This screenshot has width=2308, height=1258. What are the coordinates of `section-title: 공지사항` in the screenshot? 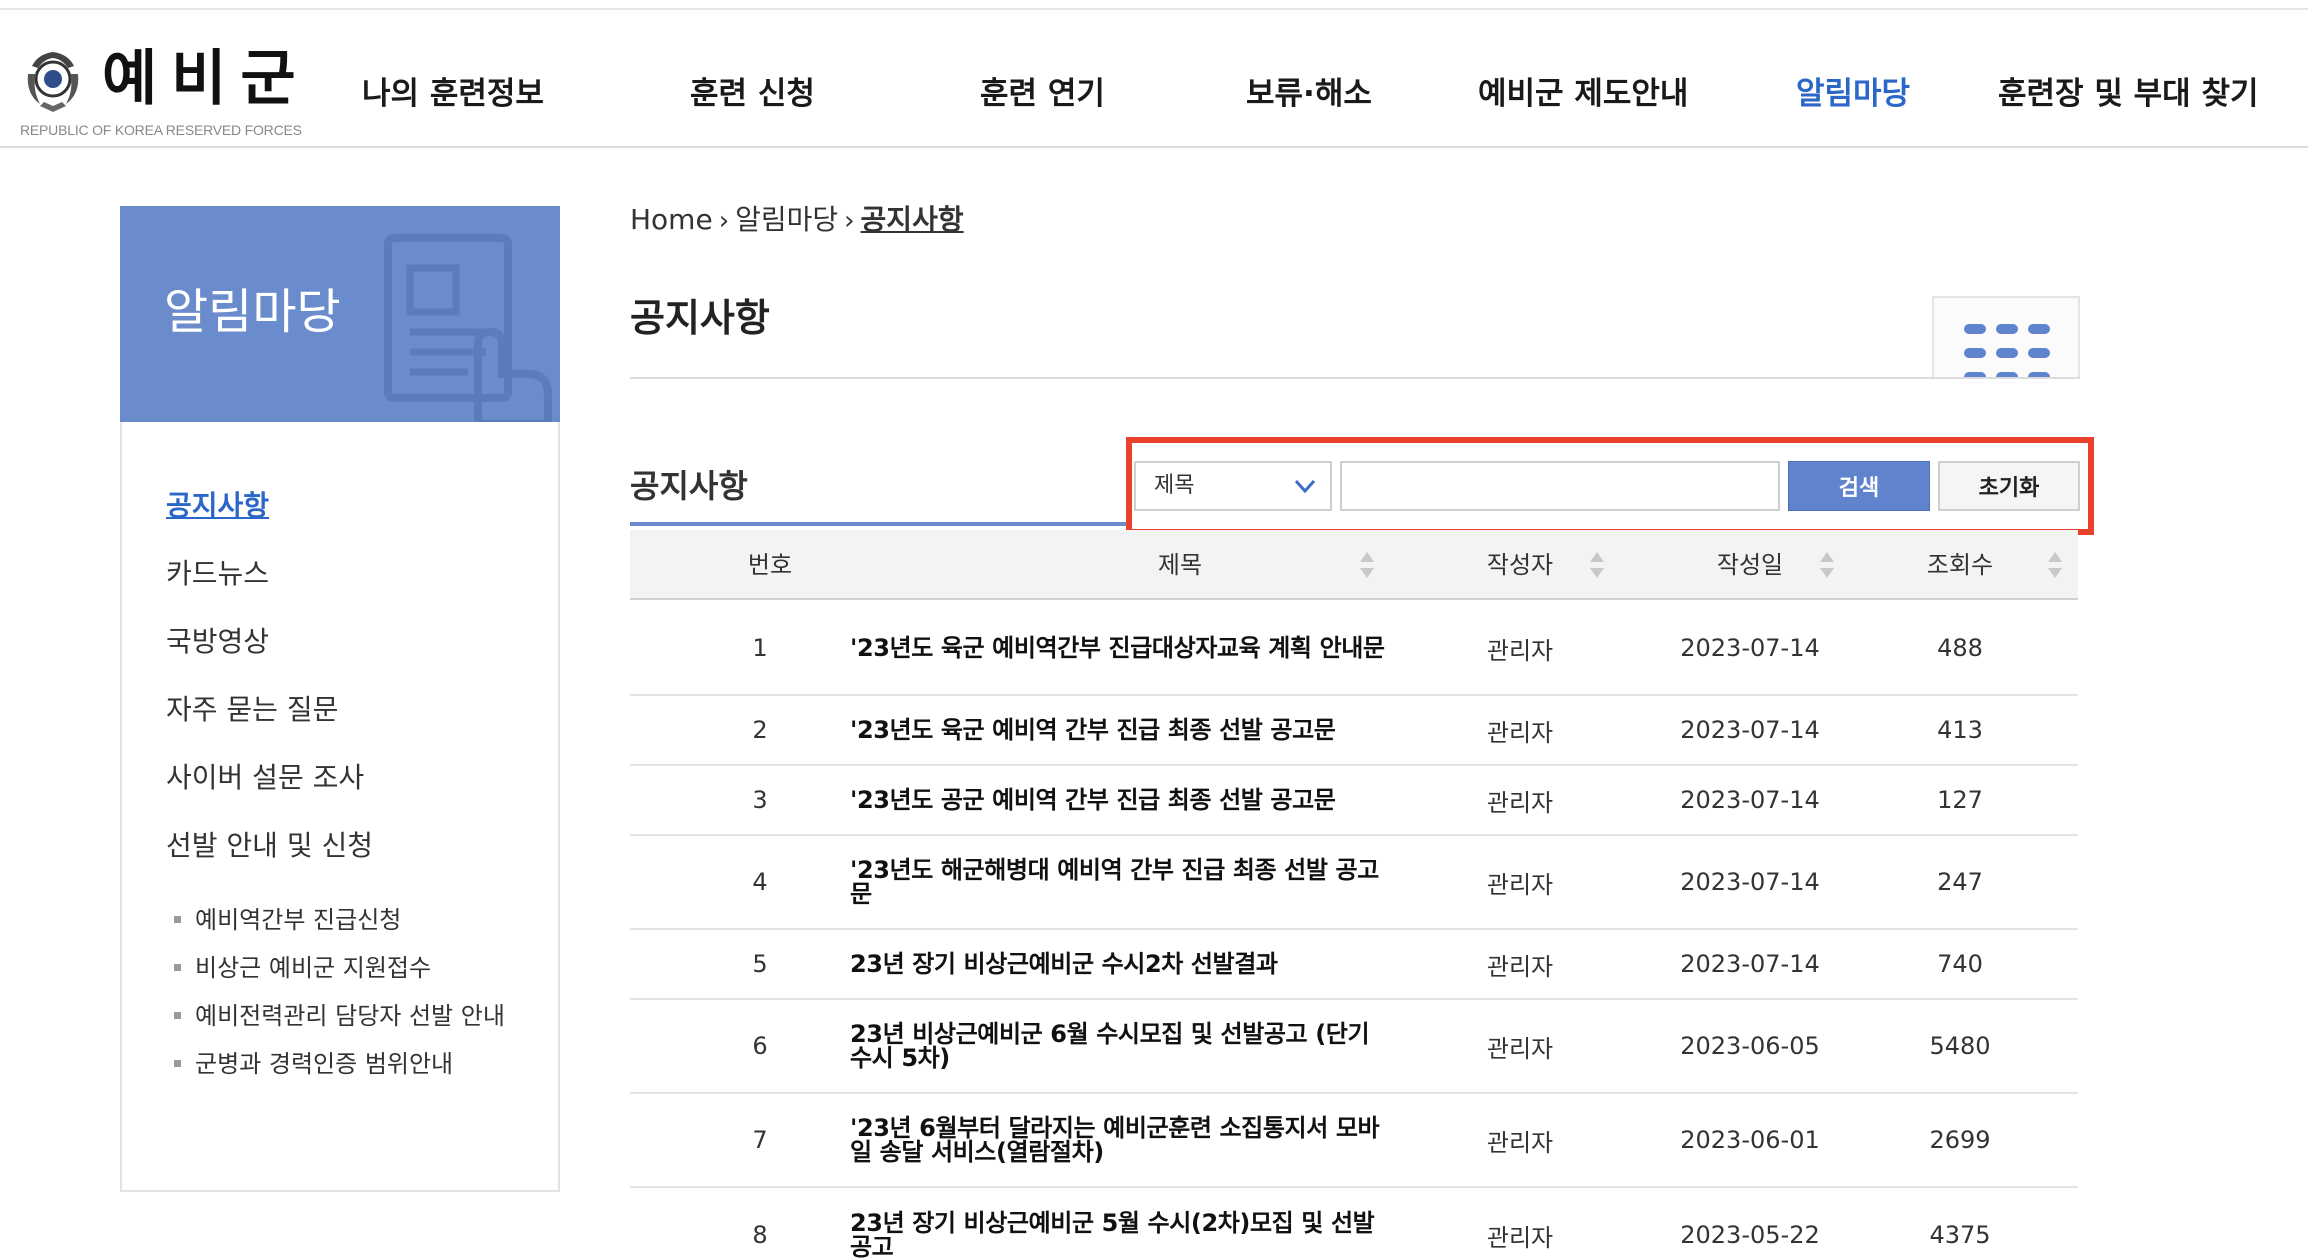 It's located at (689, 486).